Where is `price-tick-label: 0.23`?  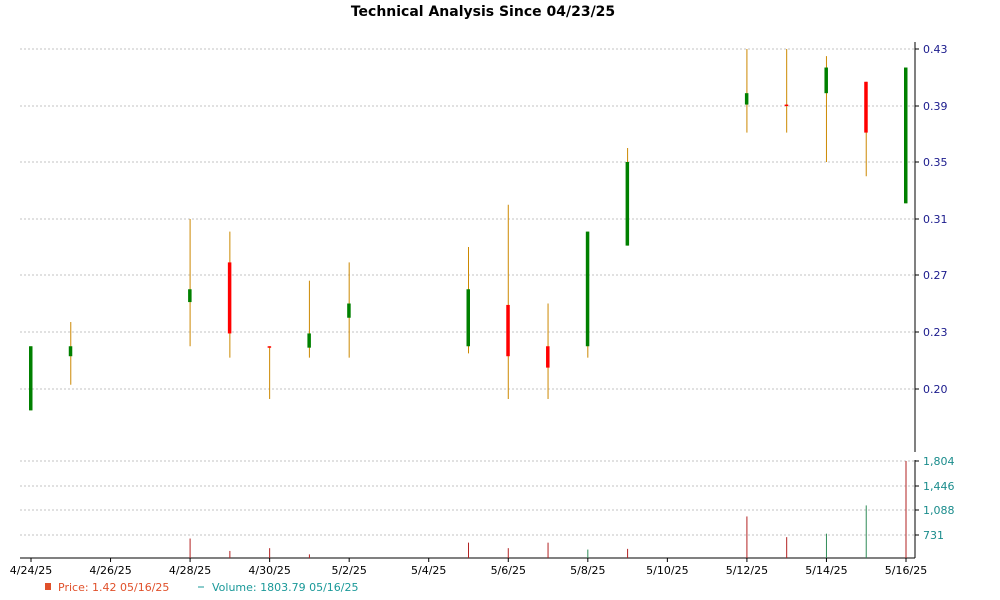
price-tick-label: 0.23 is located at coordinates (935, 332).